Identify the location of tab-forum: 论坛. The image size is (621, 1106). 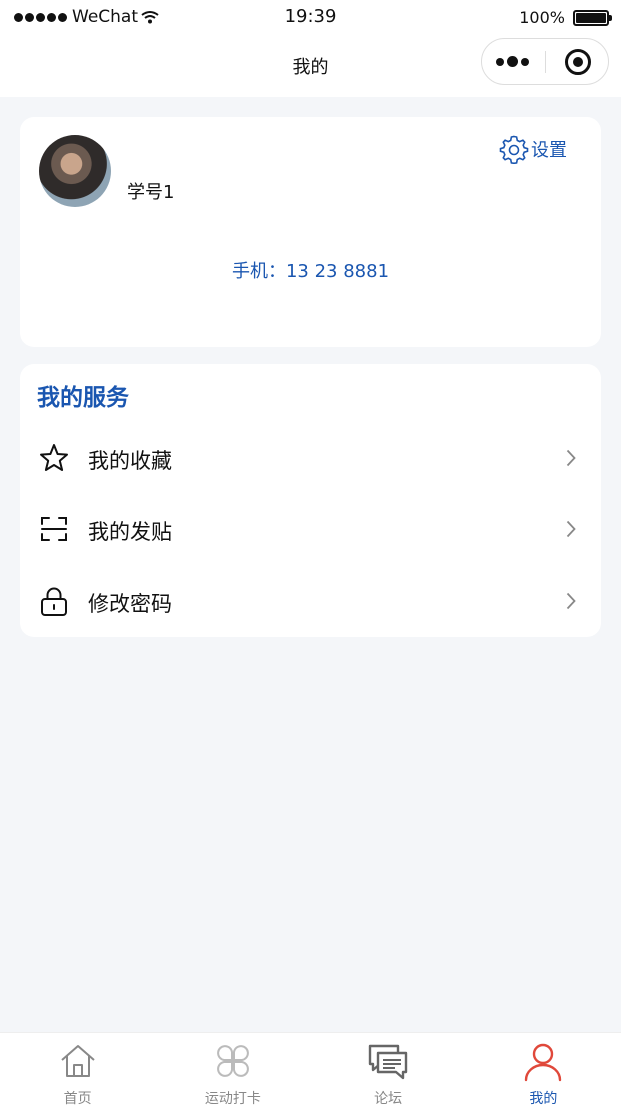
(388, 1069).